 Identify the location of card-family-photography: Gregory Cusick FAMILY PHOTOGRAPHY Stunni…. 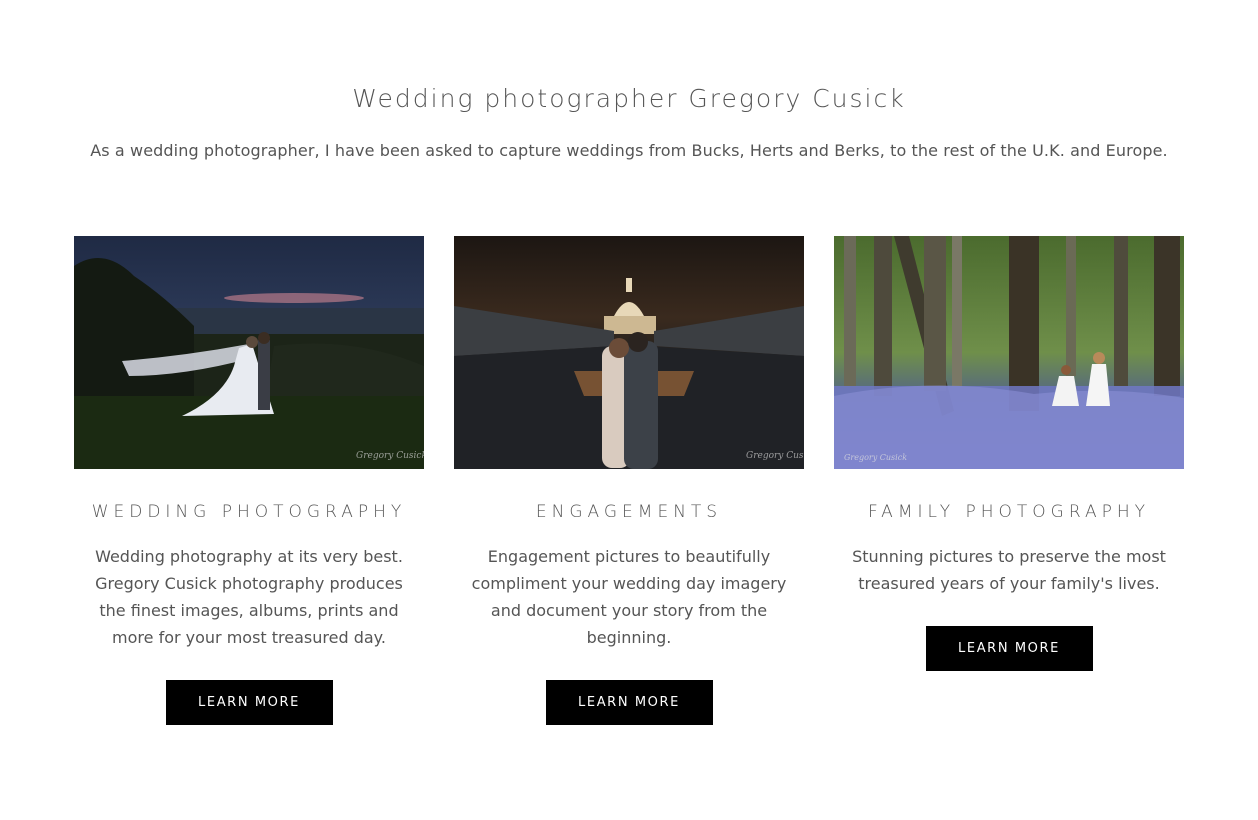
(1009, 453).